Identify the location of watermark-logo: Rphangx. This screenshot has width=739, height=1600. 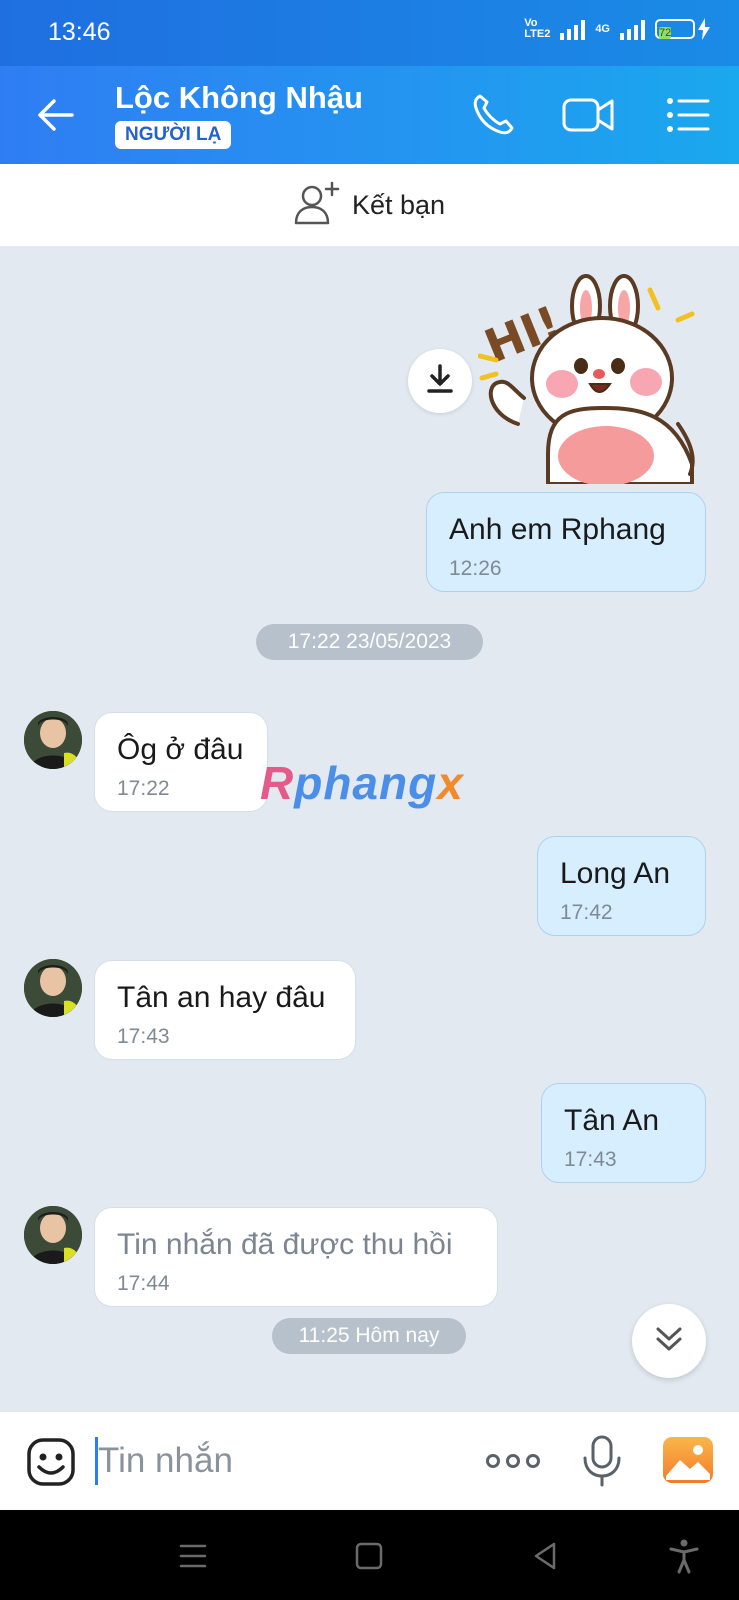
(362, 783).